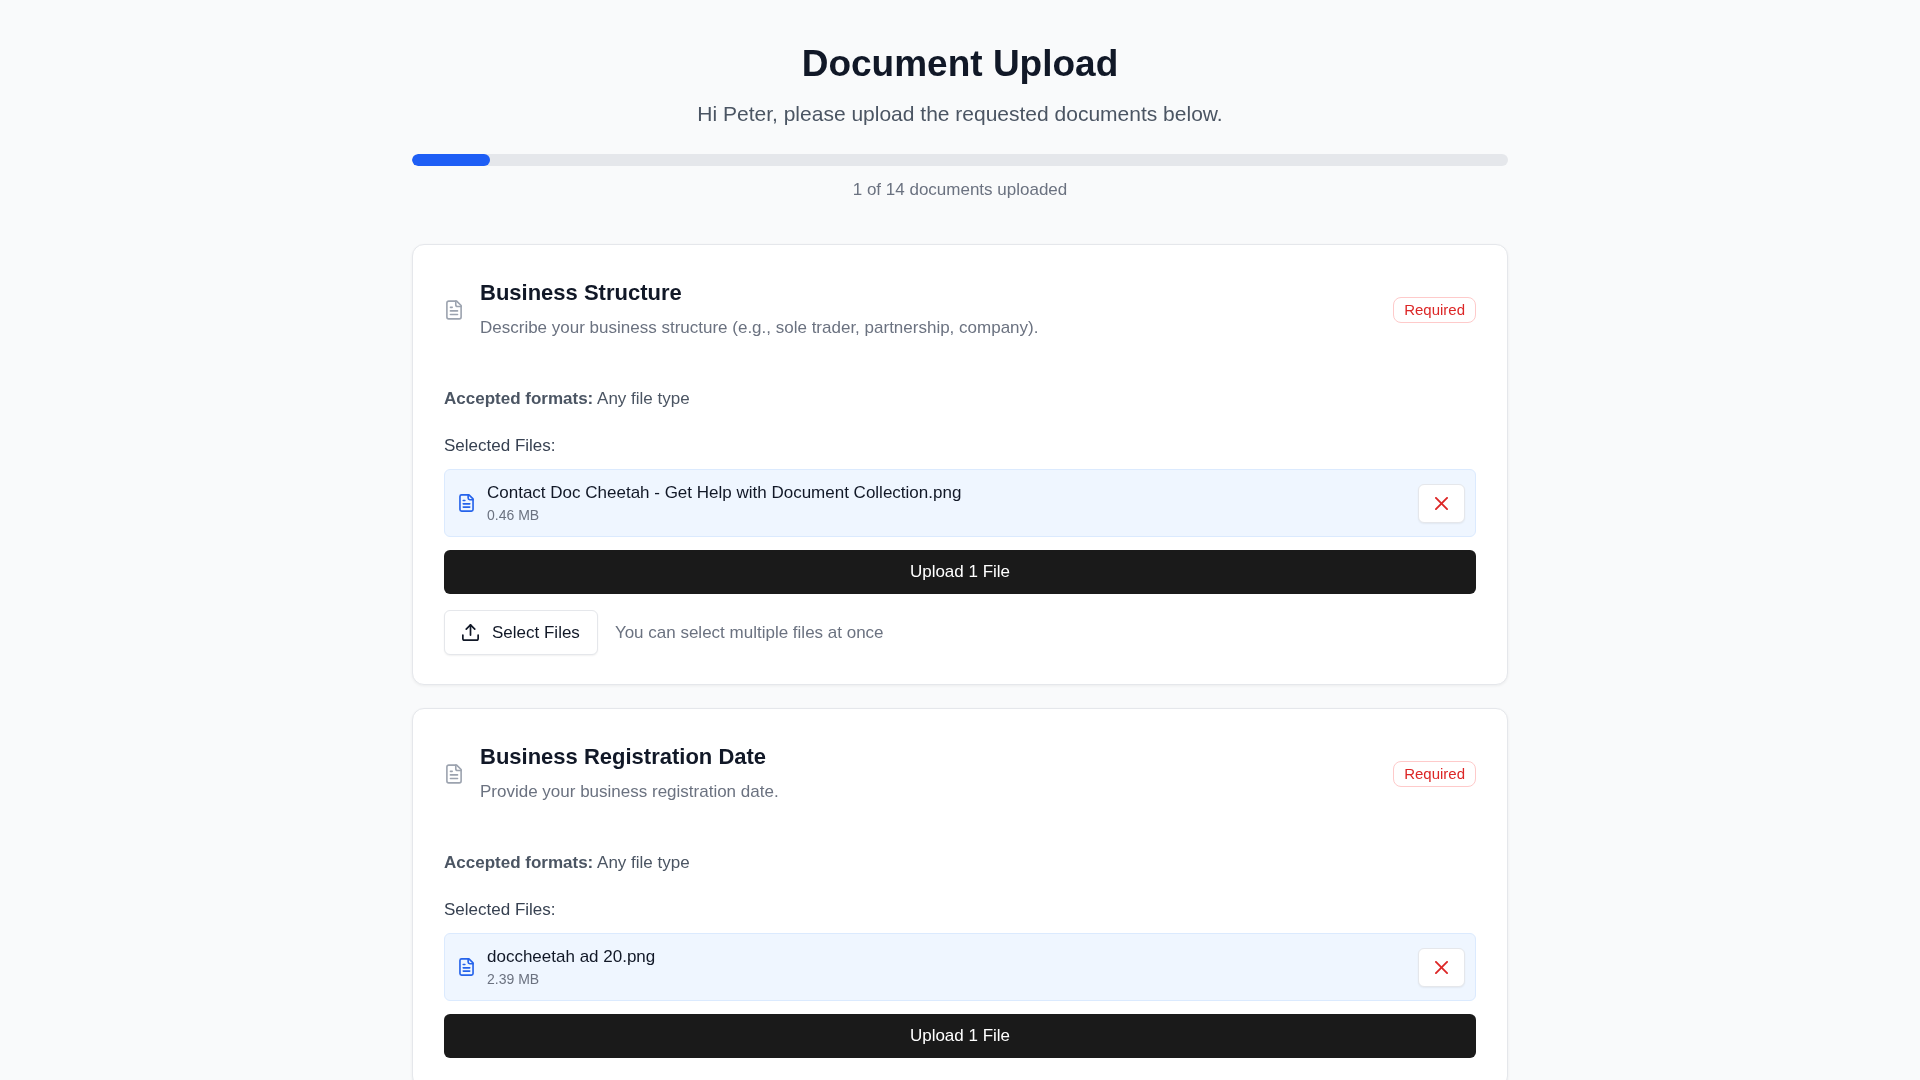 This screenshot has height=1080, width=1920. Describe the element at coordinates (521, 632) in the screenshot. I see `select-files-button: Select Files` at that location.